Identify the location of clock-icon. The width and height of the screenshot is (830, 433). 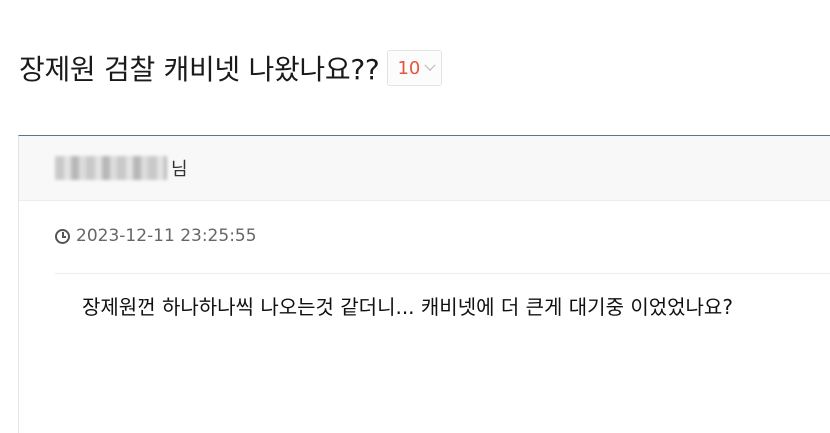
(62, 236).